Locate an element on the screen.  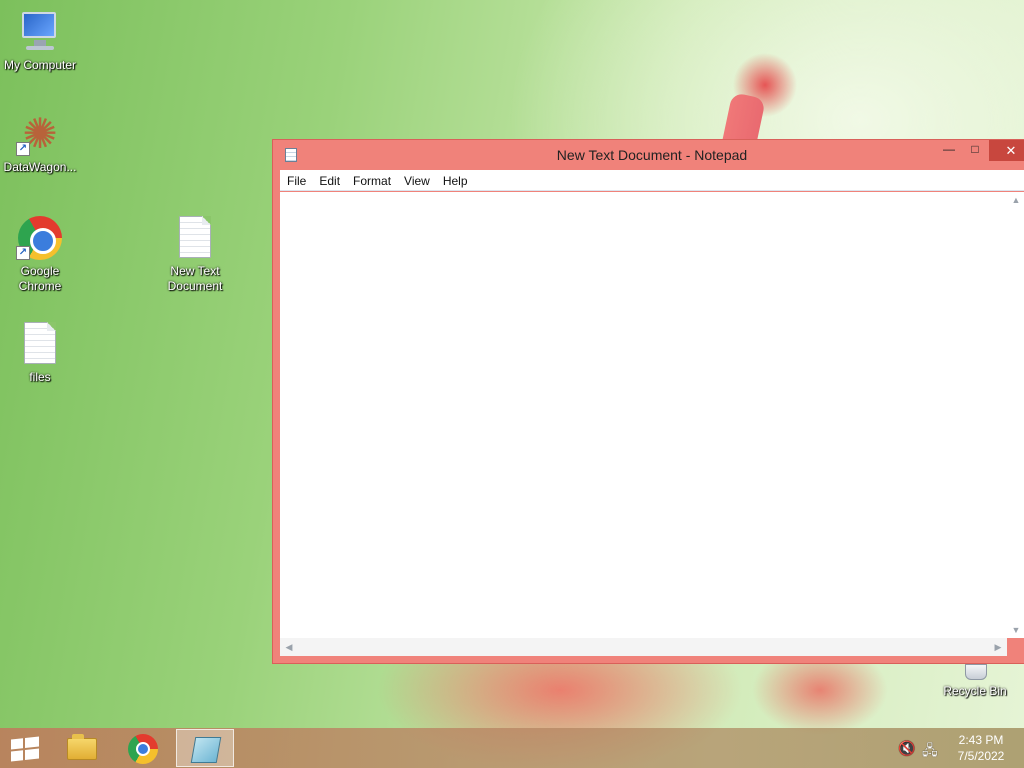
desktop-icon-label: files is located at coordinates (40, 377).